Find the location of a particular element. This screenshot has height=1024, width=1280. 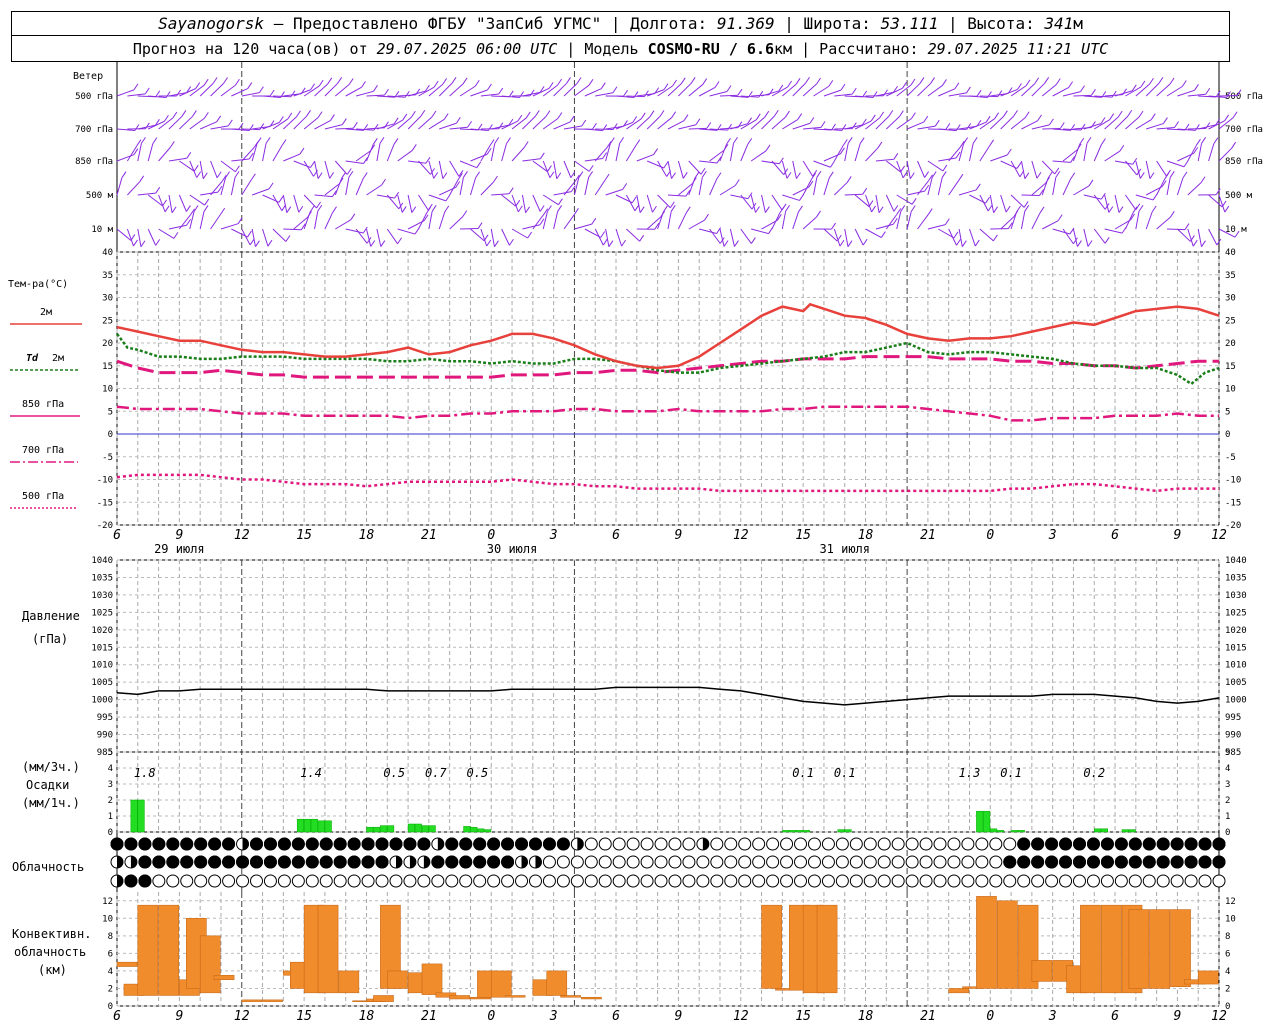

pressure-tick-label-right: 1020 is located at coordinates (1236, 631).